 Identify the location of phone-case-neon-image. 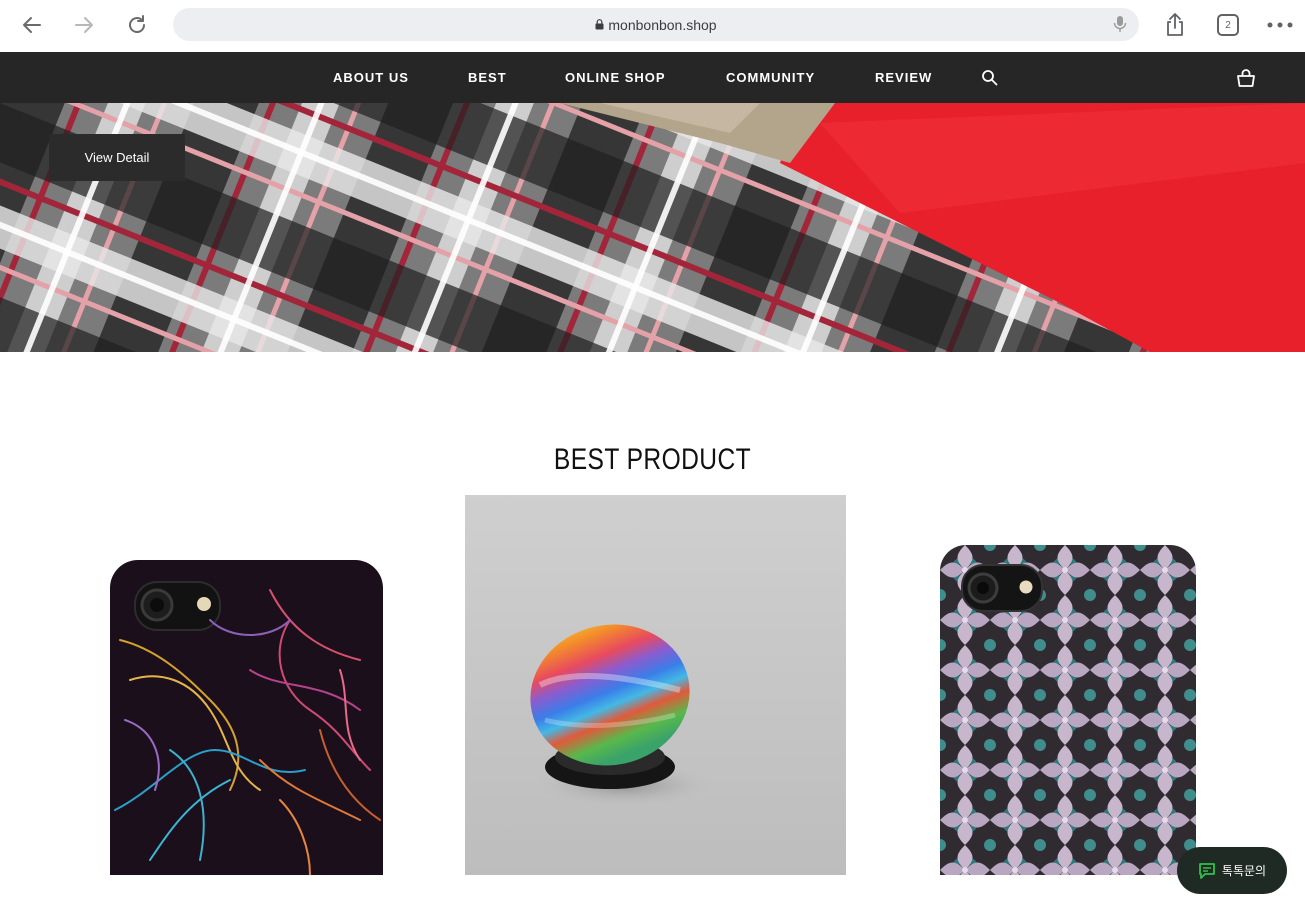
(246, 718).